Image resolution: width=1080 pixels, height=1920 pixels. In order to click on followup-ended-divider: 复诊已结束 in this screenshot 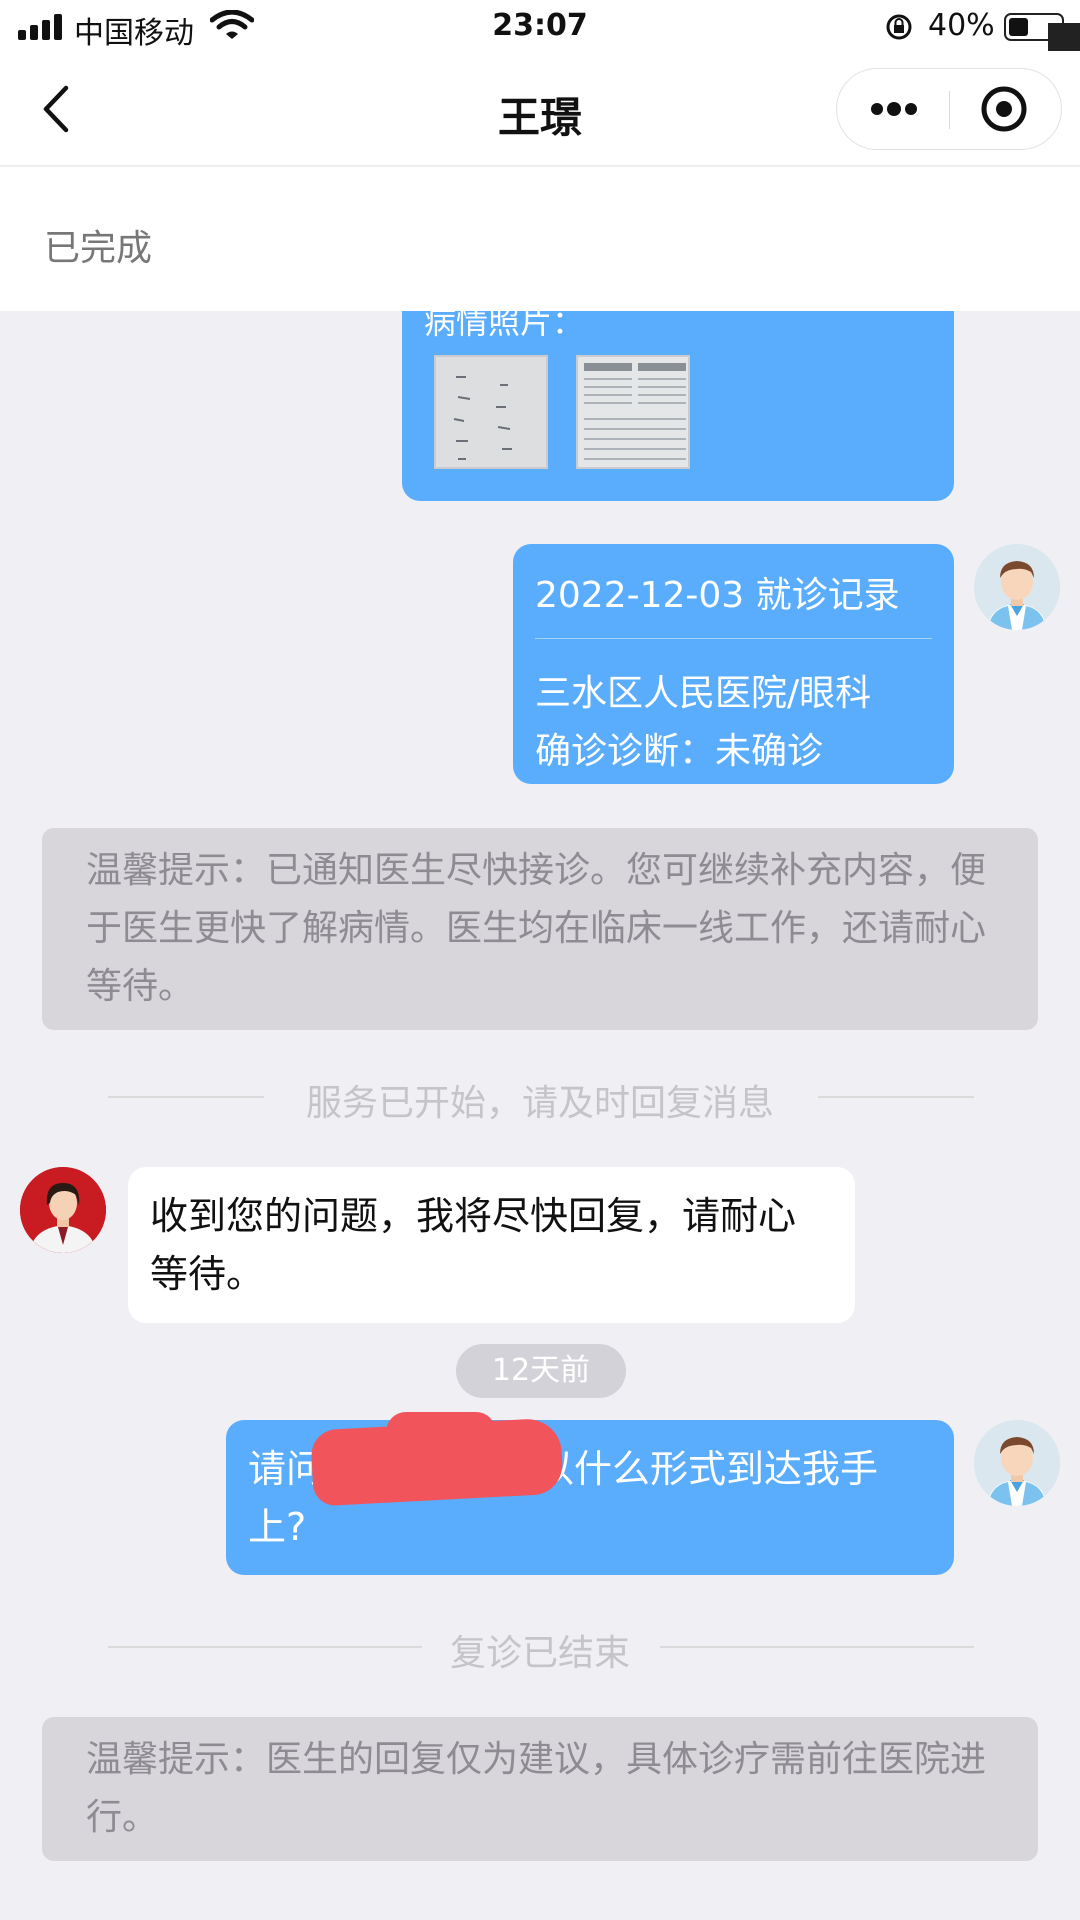, I will do `click(539, 1653)`.